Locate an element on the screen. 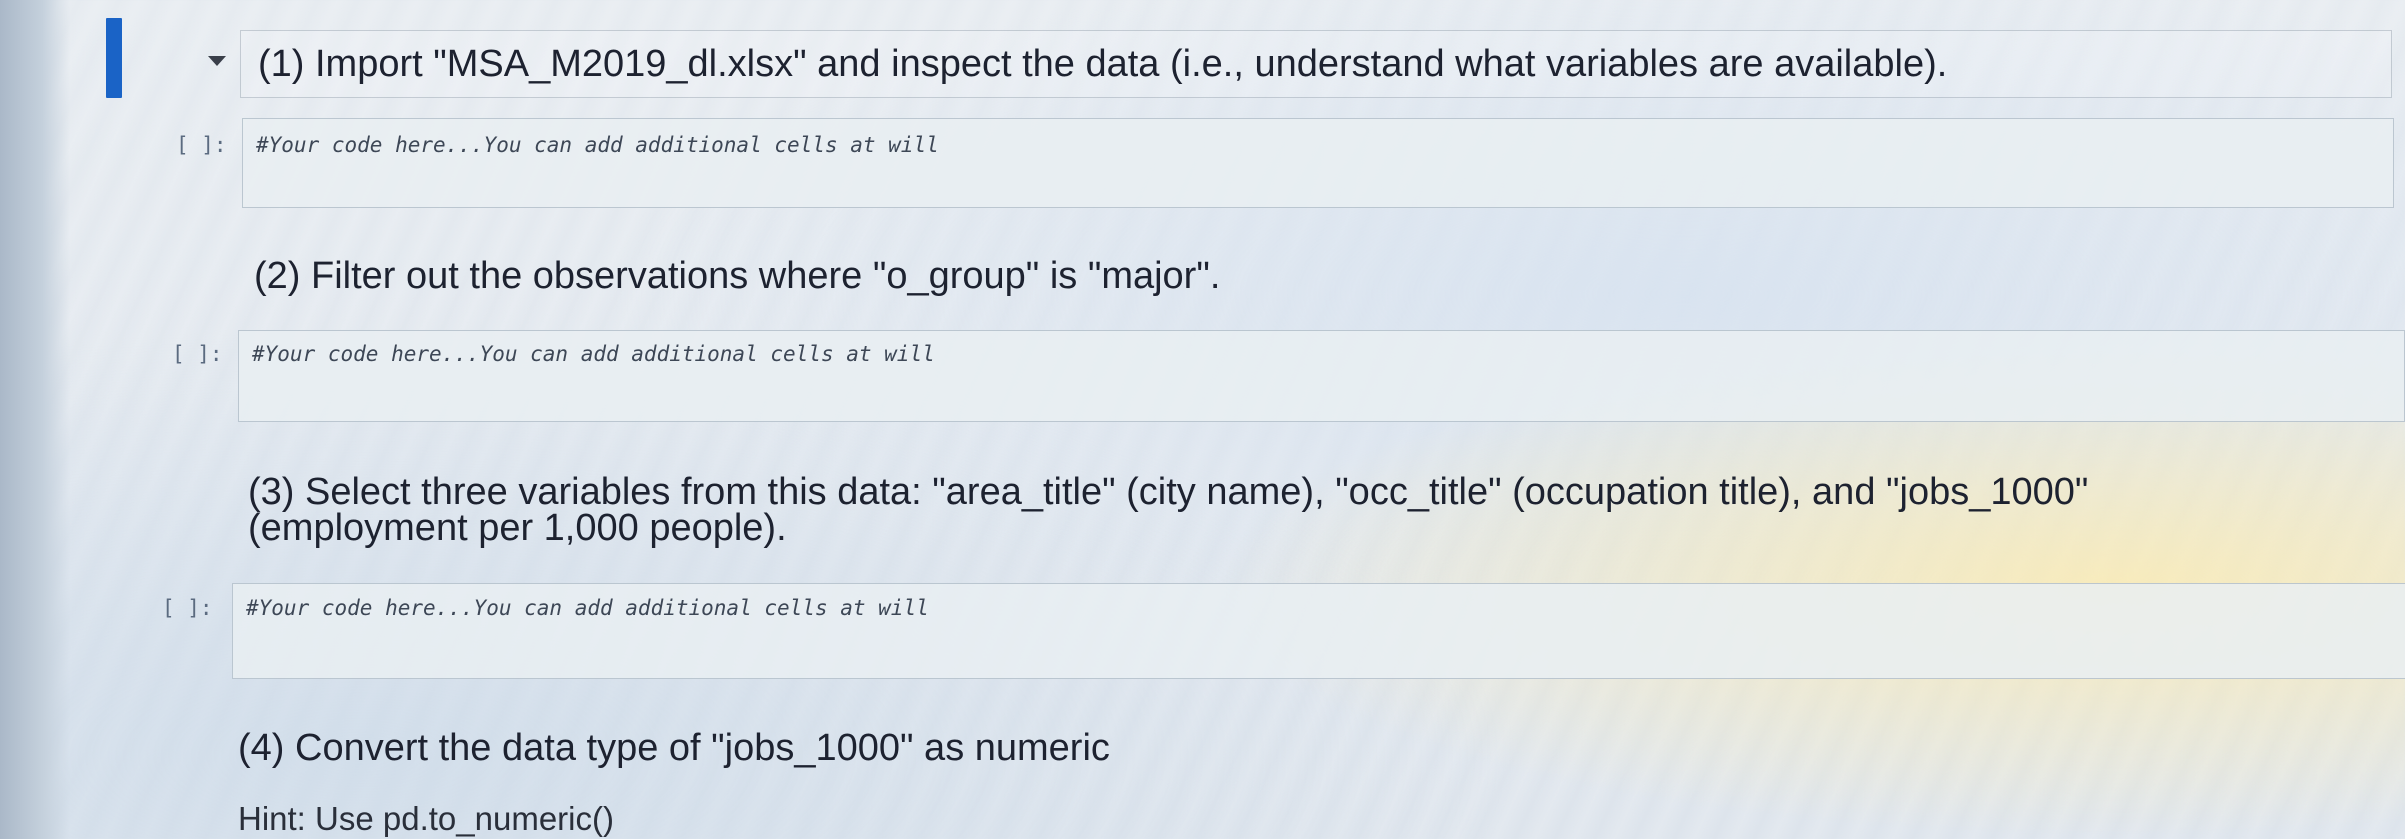  left-margin is located at coordinates (35, 419).